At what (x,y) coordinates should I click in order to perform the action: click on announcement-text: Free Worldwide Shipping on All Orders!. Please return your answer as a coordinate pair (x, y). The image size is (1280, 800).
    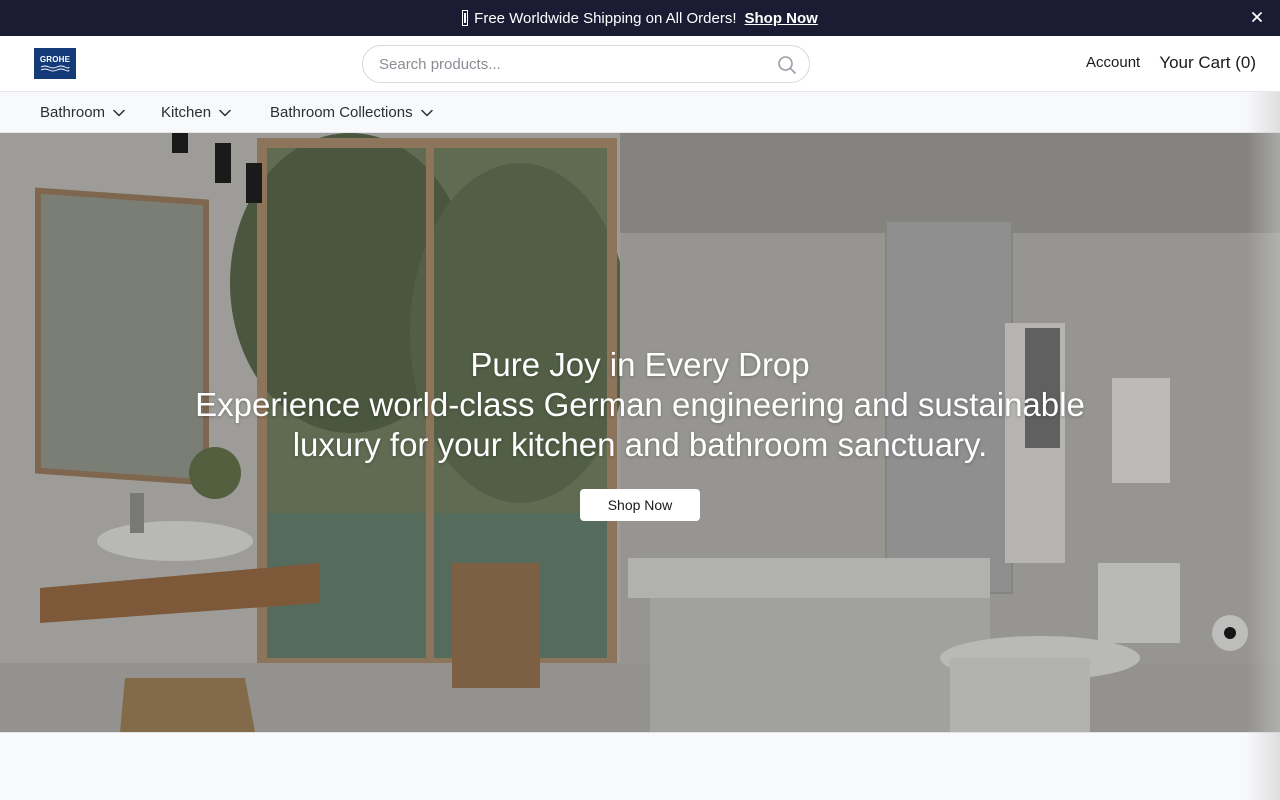
    Looking at the image, I should click on (605, 18).